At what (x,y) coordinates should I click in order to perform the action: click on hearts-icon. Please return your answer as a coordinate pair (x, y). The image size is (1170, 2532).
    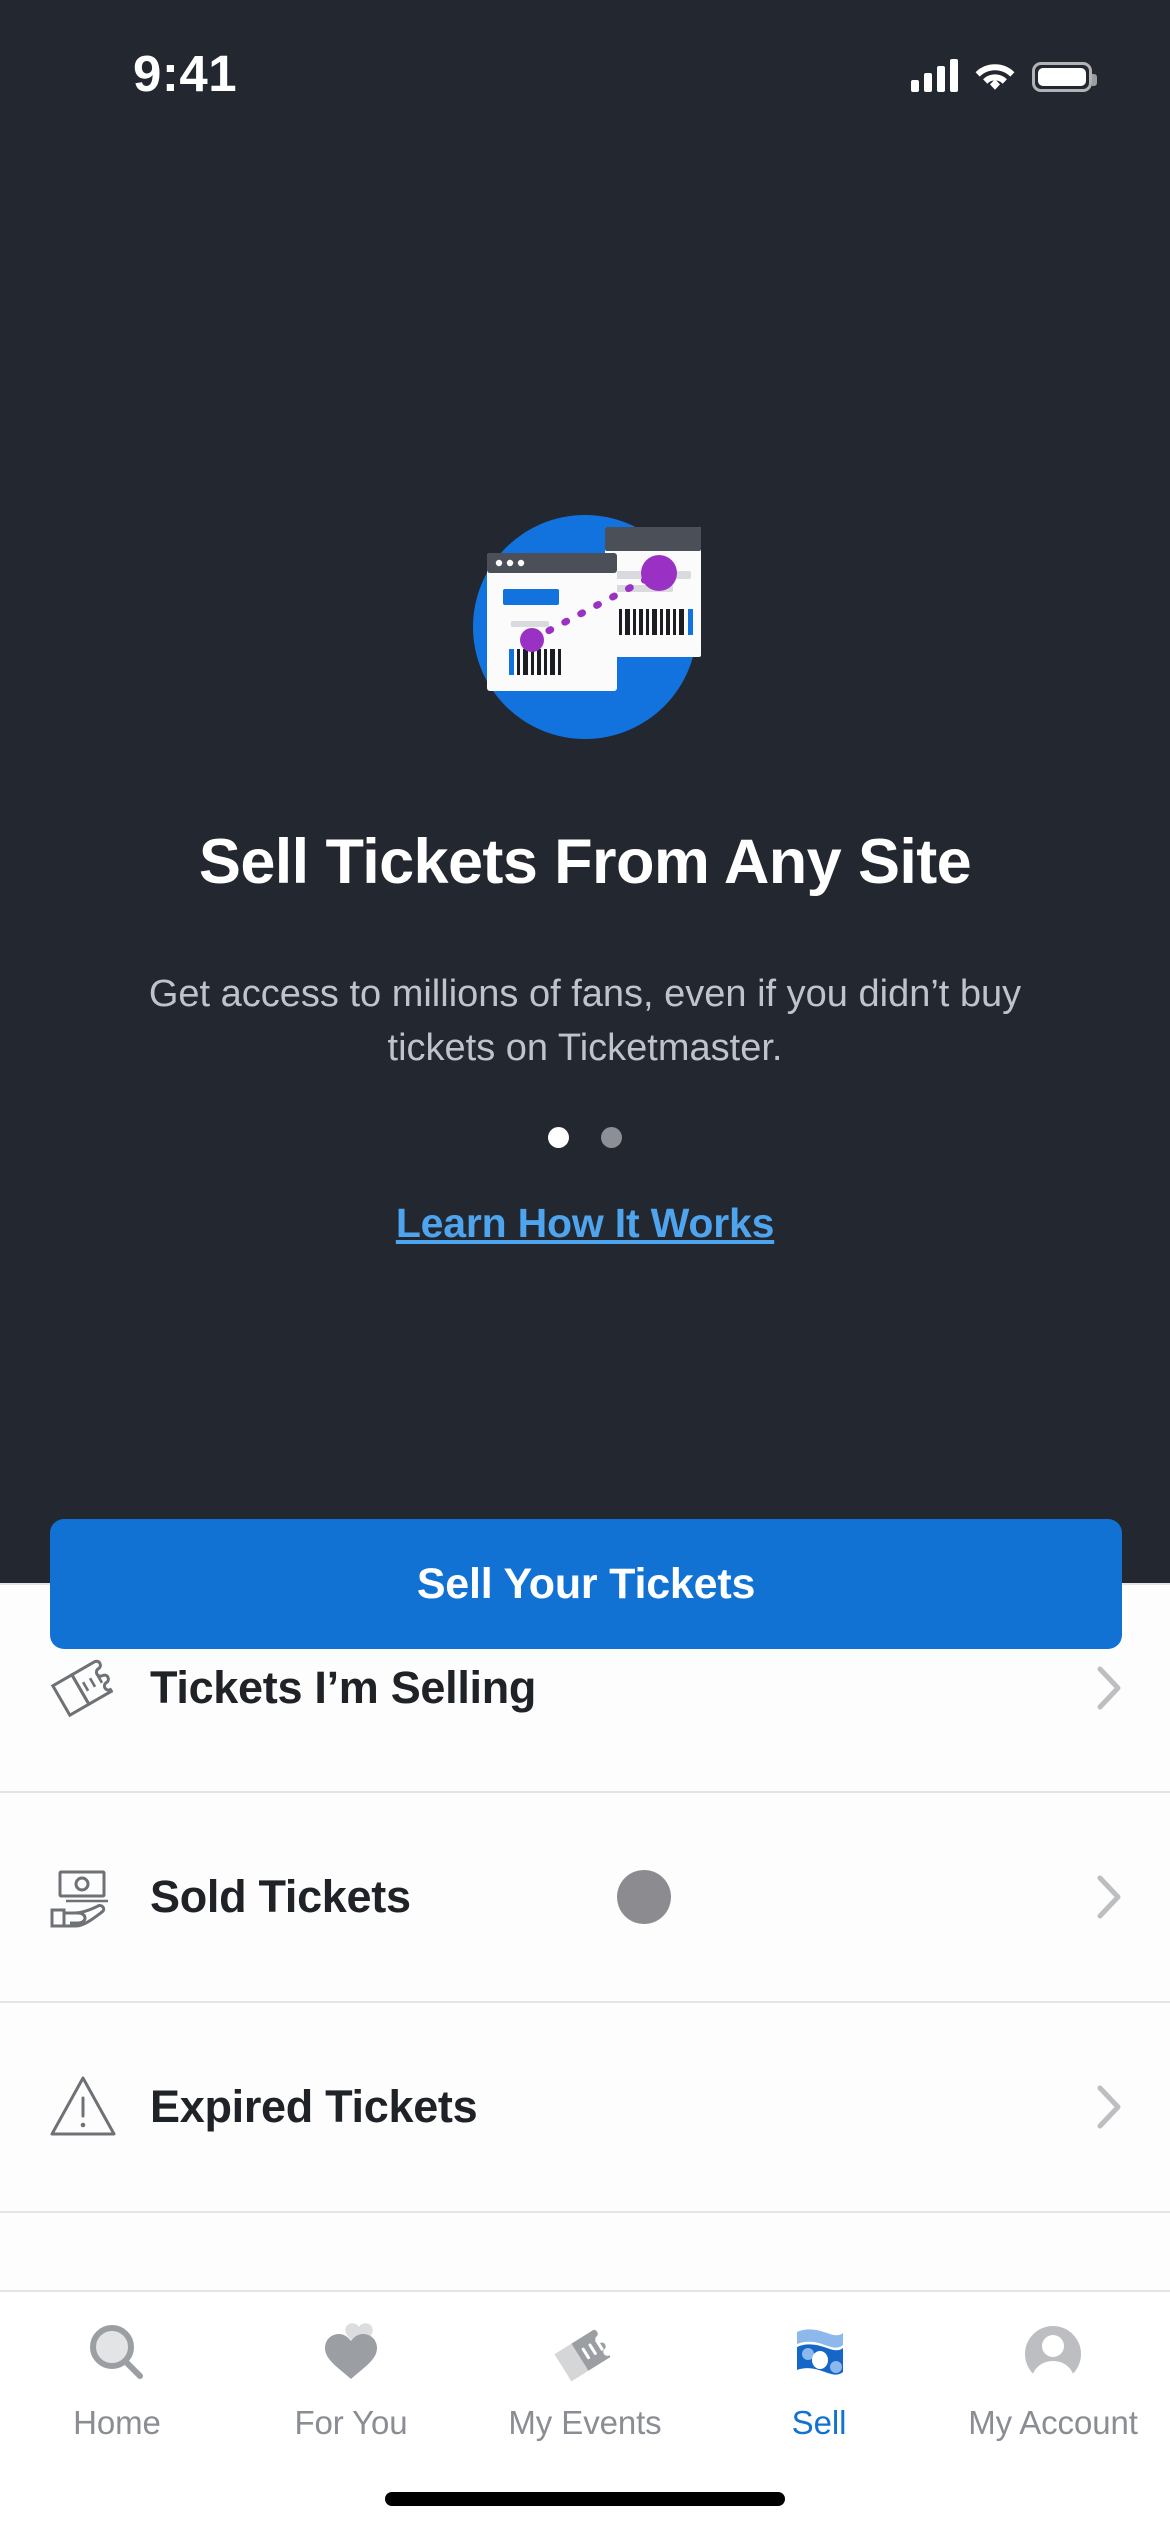
    Looking at the image, I should click on (351, 2354).